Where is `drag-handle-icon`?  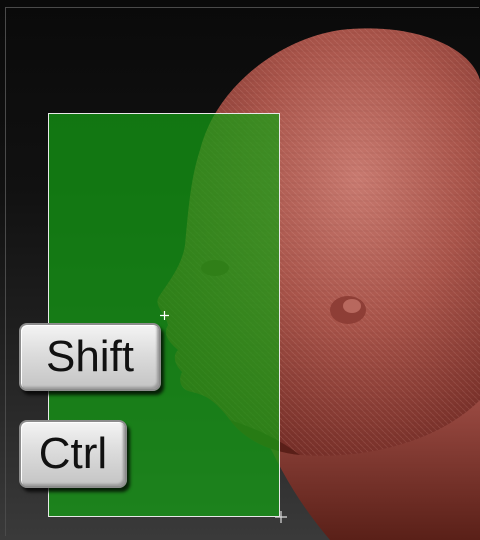 drag-handle-icon is located at coordinates (281, 517).